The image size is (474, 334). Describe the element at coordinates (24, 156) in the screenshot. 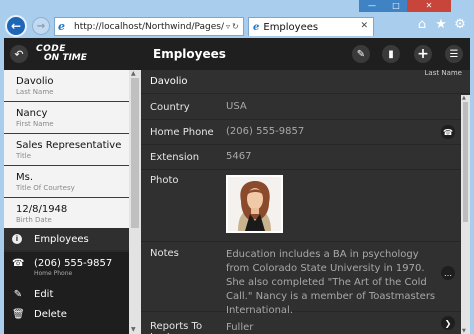

I see `item-label: Title` at that location.